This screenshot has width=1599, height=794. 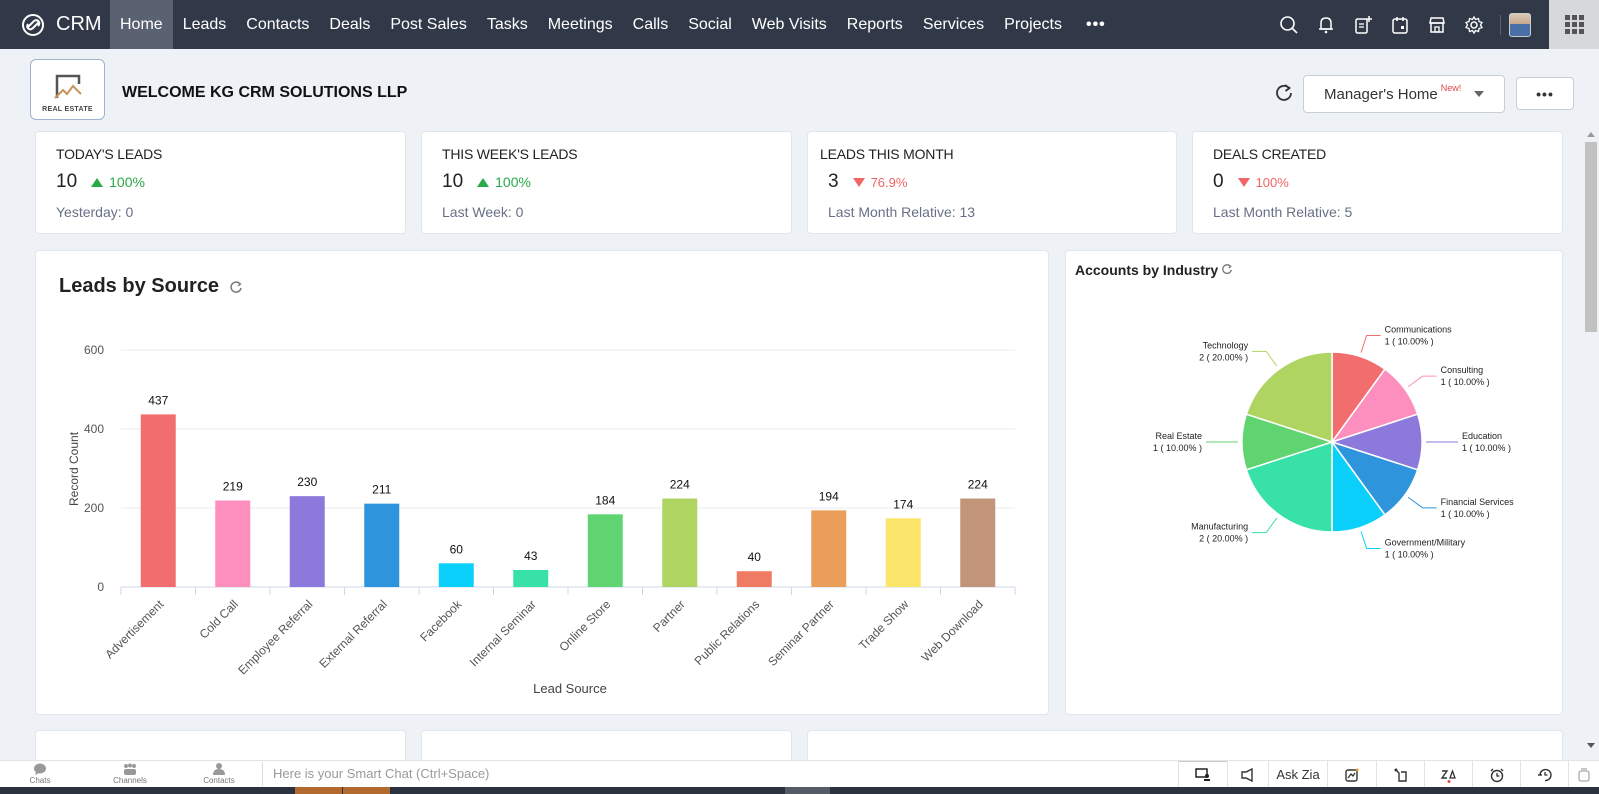 What do you see at coordinates (130, 780) in the screenshot?
I see `channels-label: Channels` at bounding box center [130, 780].